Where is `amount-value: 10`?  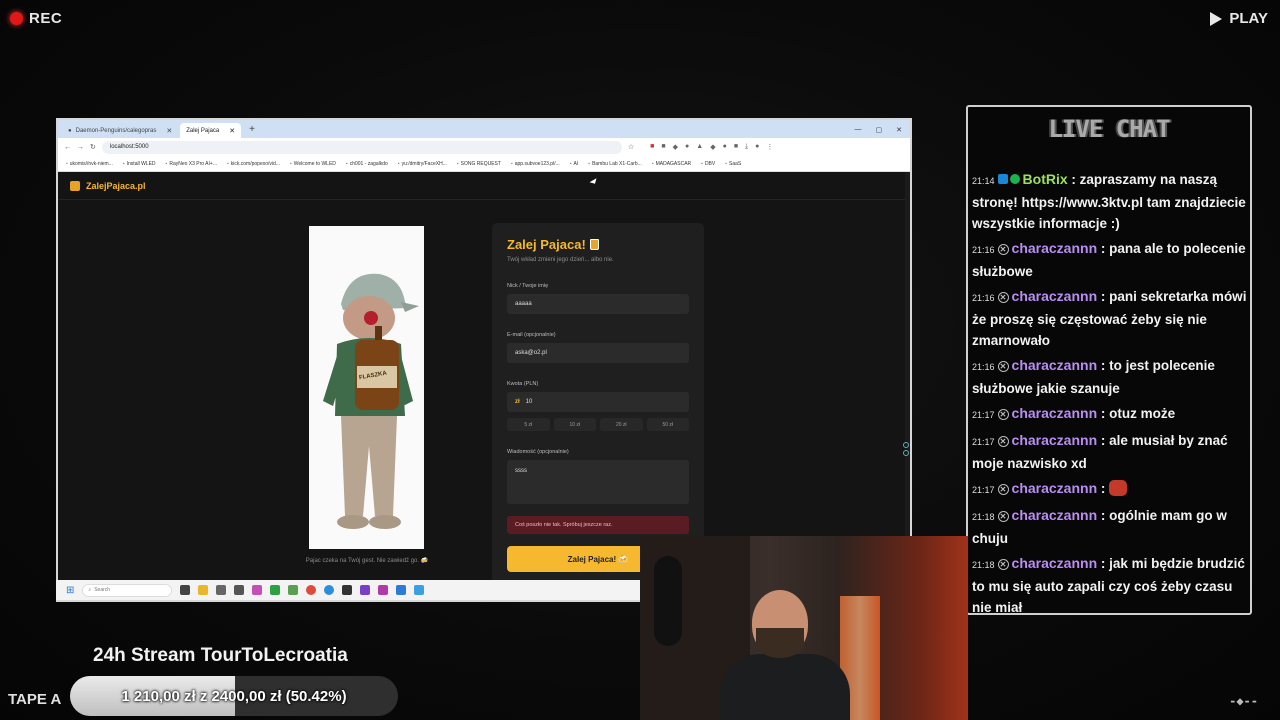
amount-value: 10 is located at coordinates (529, 402).